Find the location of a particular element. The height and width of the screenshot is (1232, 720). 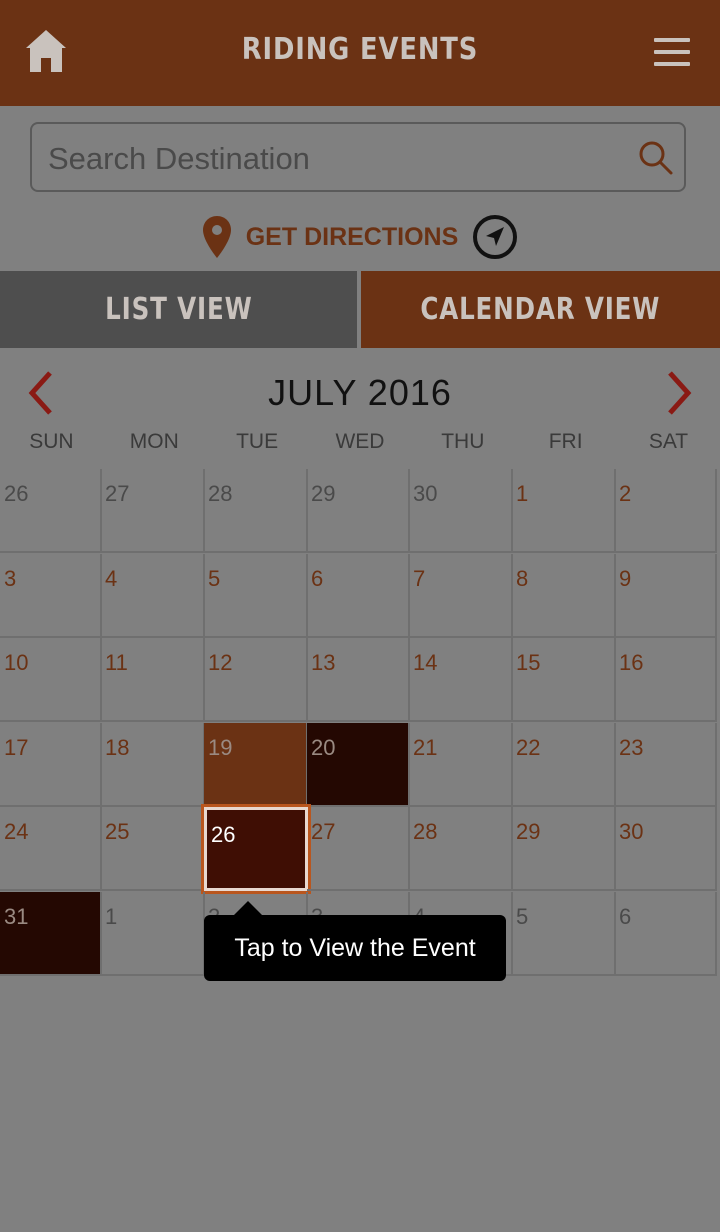

navigation-arrow-icon is located at coordinates (495, 237).